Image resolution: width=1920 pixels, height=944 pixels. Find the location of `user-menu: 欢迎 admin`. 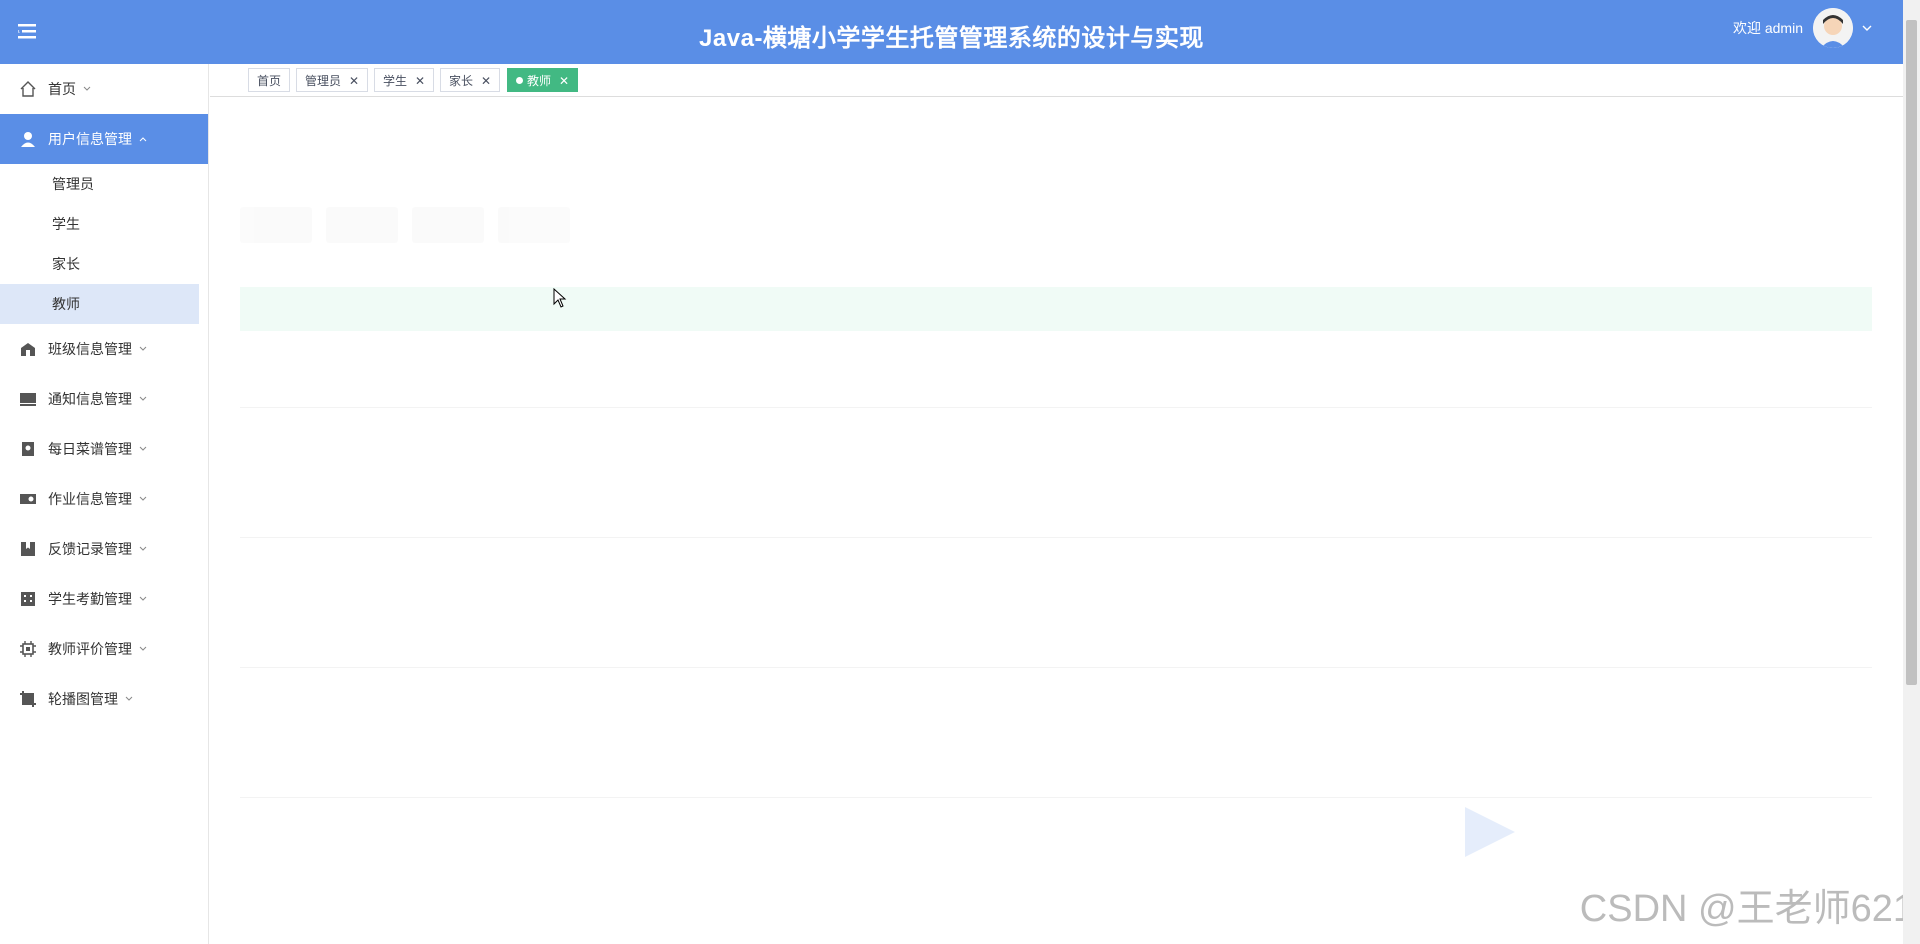

user-menu: 欢迎 admin is located at coordinates (1803, 28).